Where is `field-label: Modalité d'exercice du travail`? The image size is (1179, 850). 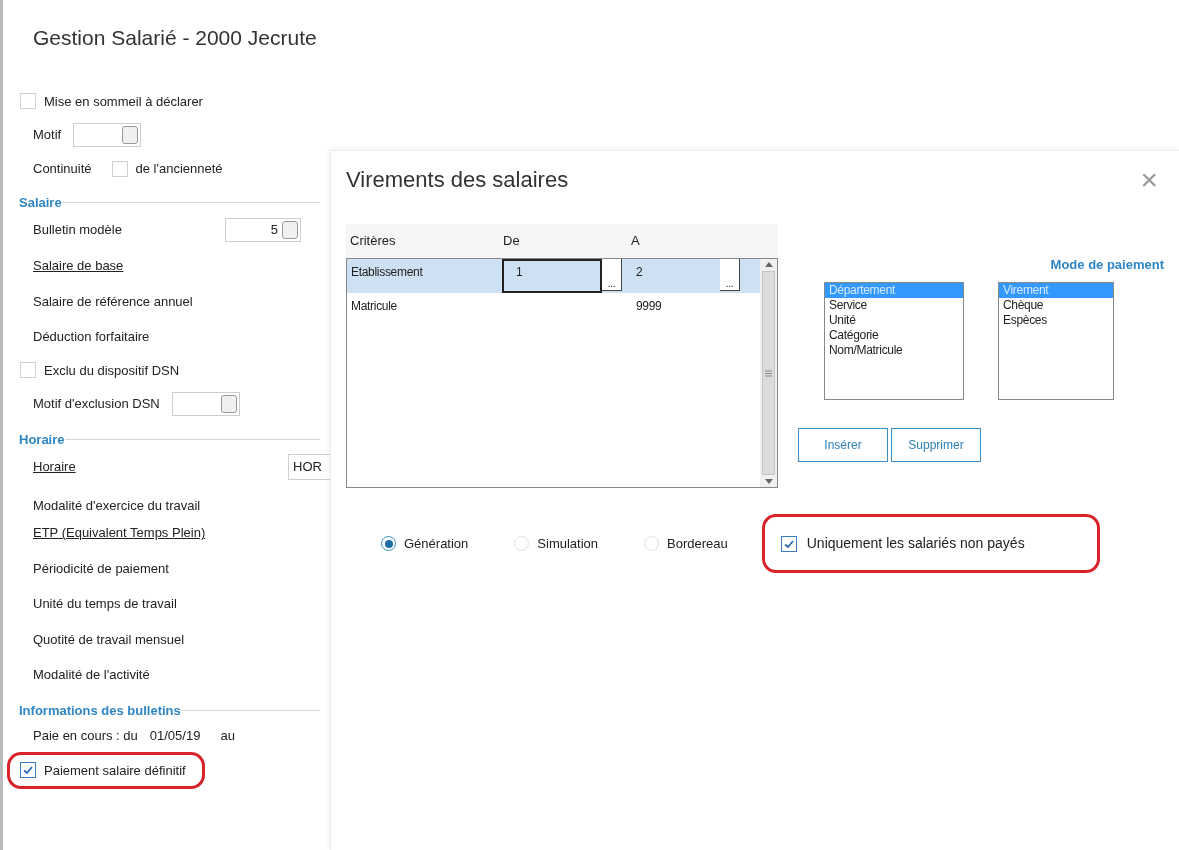
field-label: Modalité d'exercice du travail is located at coordinates (117, 505).